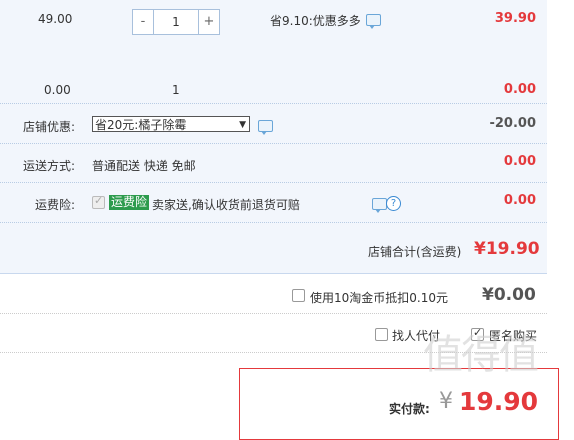 The image size is (574, 440). What do you see at coordinates (409, 409) in the screenshot?
I see `payment-label: 实付款:` at bounding box center [409, 409].